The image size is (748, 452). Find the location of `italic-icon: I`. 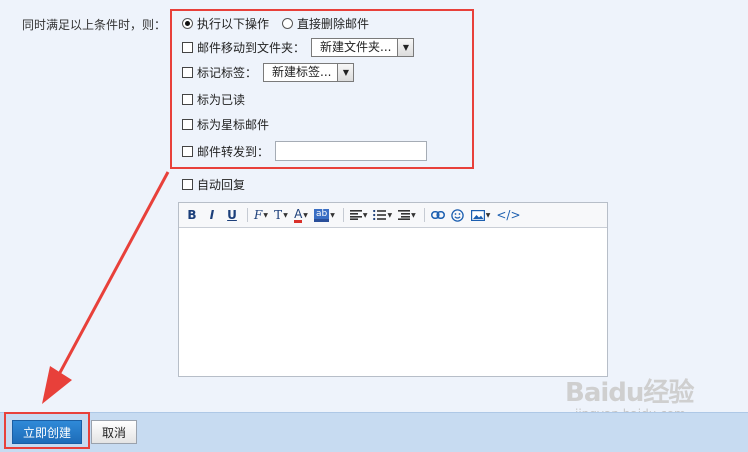

italic-icon: I is located at coordinates (212, 215).